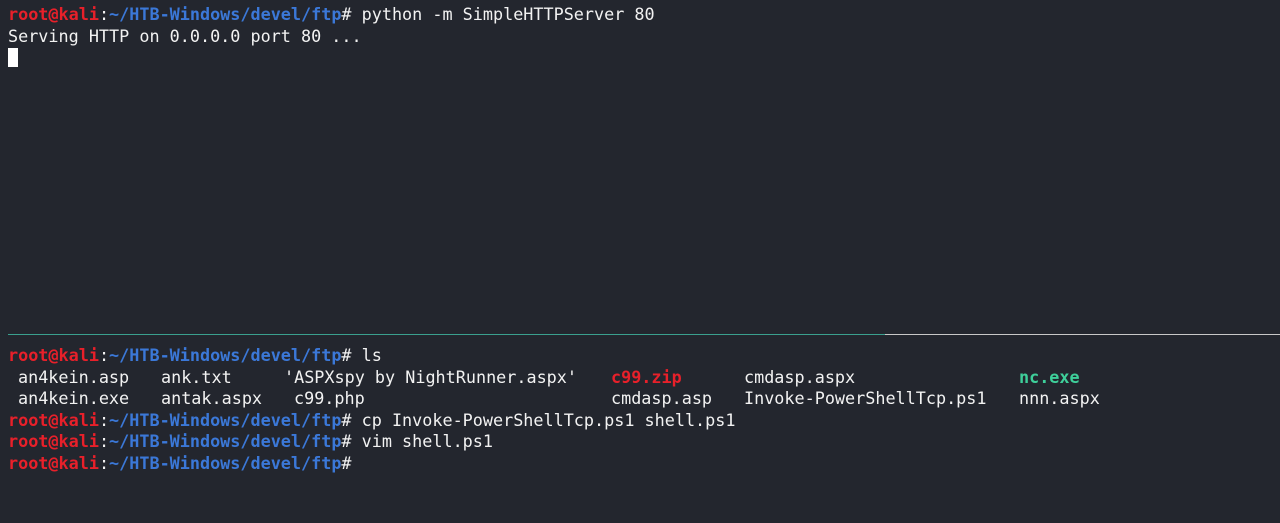 This screenshot has width=1280, height=523. What do you see at coordinates (371, 355) in the screenshot?
I see `command-text: ls` at bounding box center [371, 355].